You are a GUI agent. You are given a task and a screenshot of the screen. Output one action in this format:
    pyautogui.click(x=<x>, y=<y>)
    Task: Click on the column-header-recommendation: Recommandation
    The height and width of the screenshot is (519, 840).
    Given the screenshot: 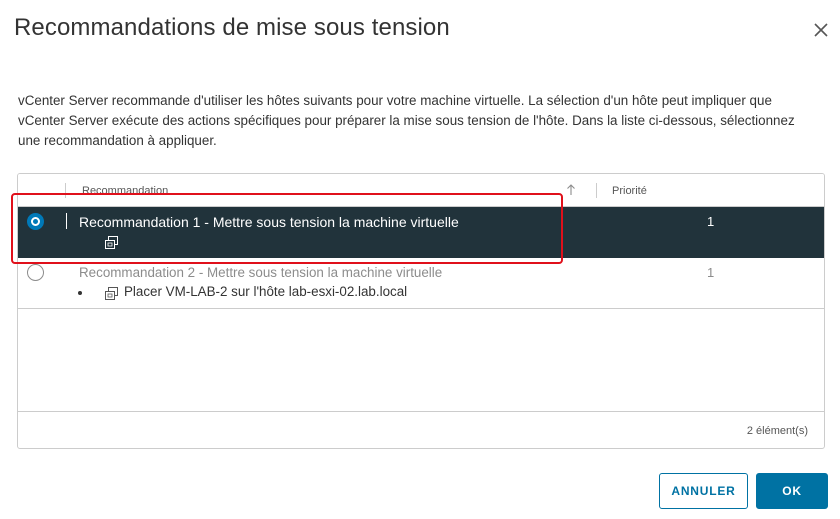 What is the action you would take?
    pyautogui.click(x=125, y=191)
    